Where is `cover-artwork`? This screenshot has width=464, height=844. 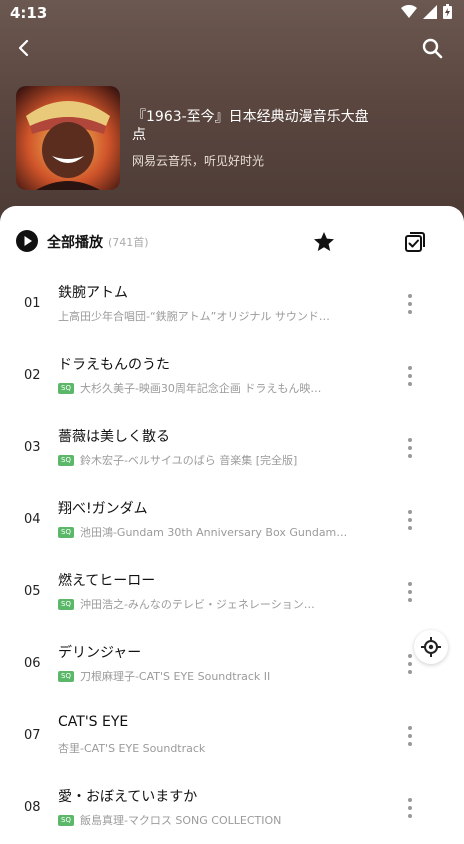 cover-artwork is located at coordinates (68, 138).